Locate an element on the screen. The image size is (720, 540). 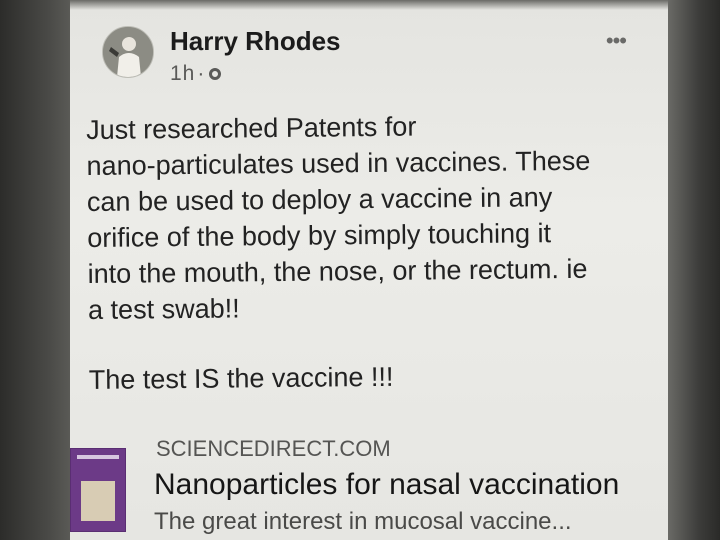
thumbnail-cover-image is located at coordinates (98, 501).